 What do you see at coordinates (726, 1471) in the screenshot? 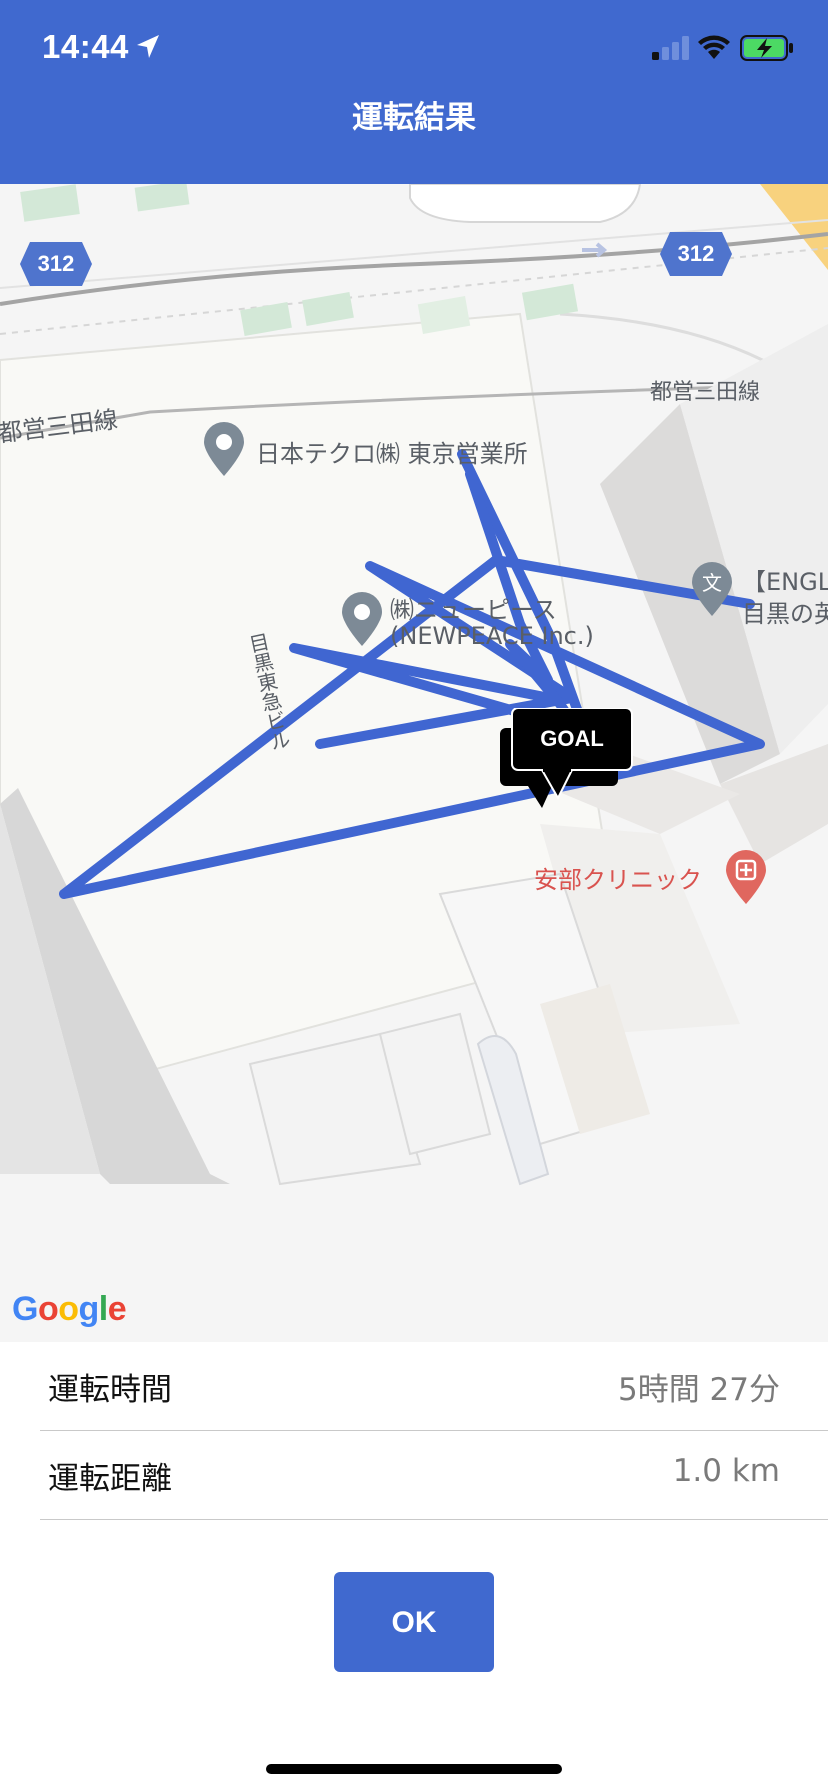
I see `driving-distance-value: 1.0 km` at bounding box center [726, 1471].